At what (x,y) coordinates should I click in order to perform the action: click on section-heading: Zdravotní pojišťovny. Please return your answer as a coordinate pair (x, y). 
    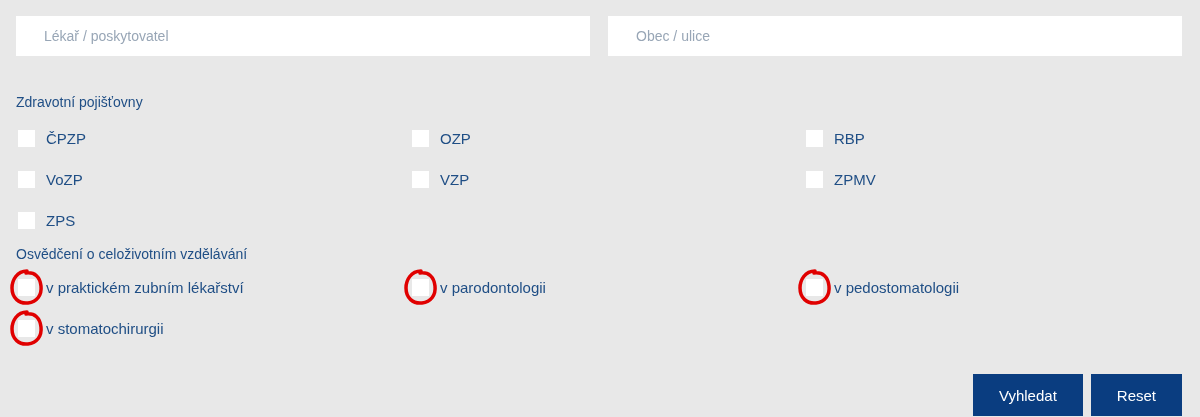
    Looking at the image, I should click on (79, 102).